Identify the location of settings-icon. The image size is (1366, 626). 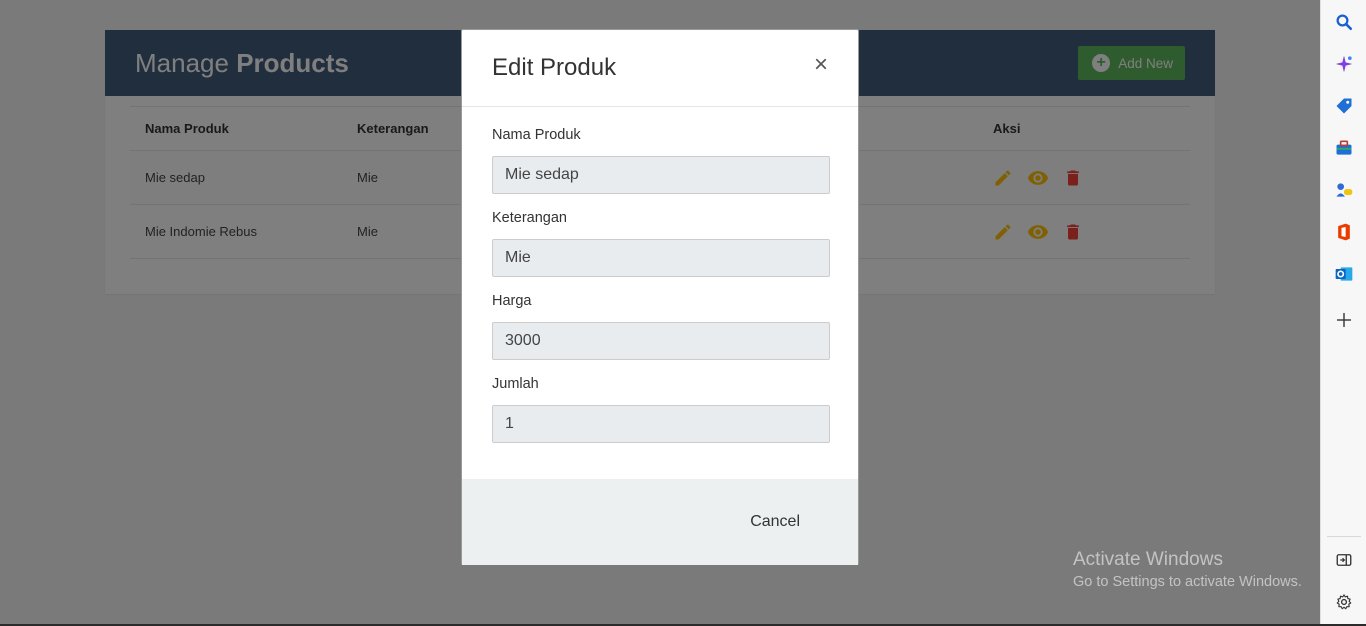
(1344, 602).